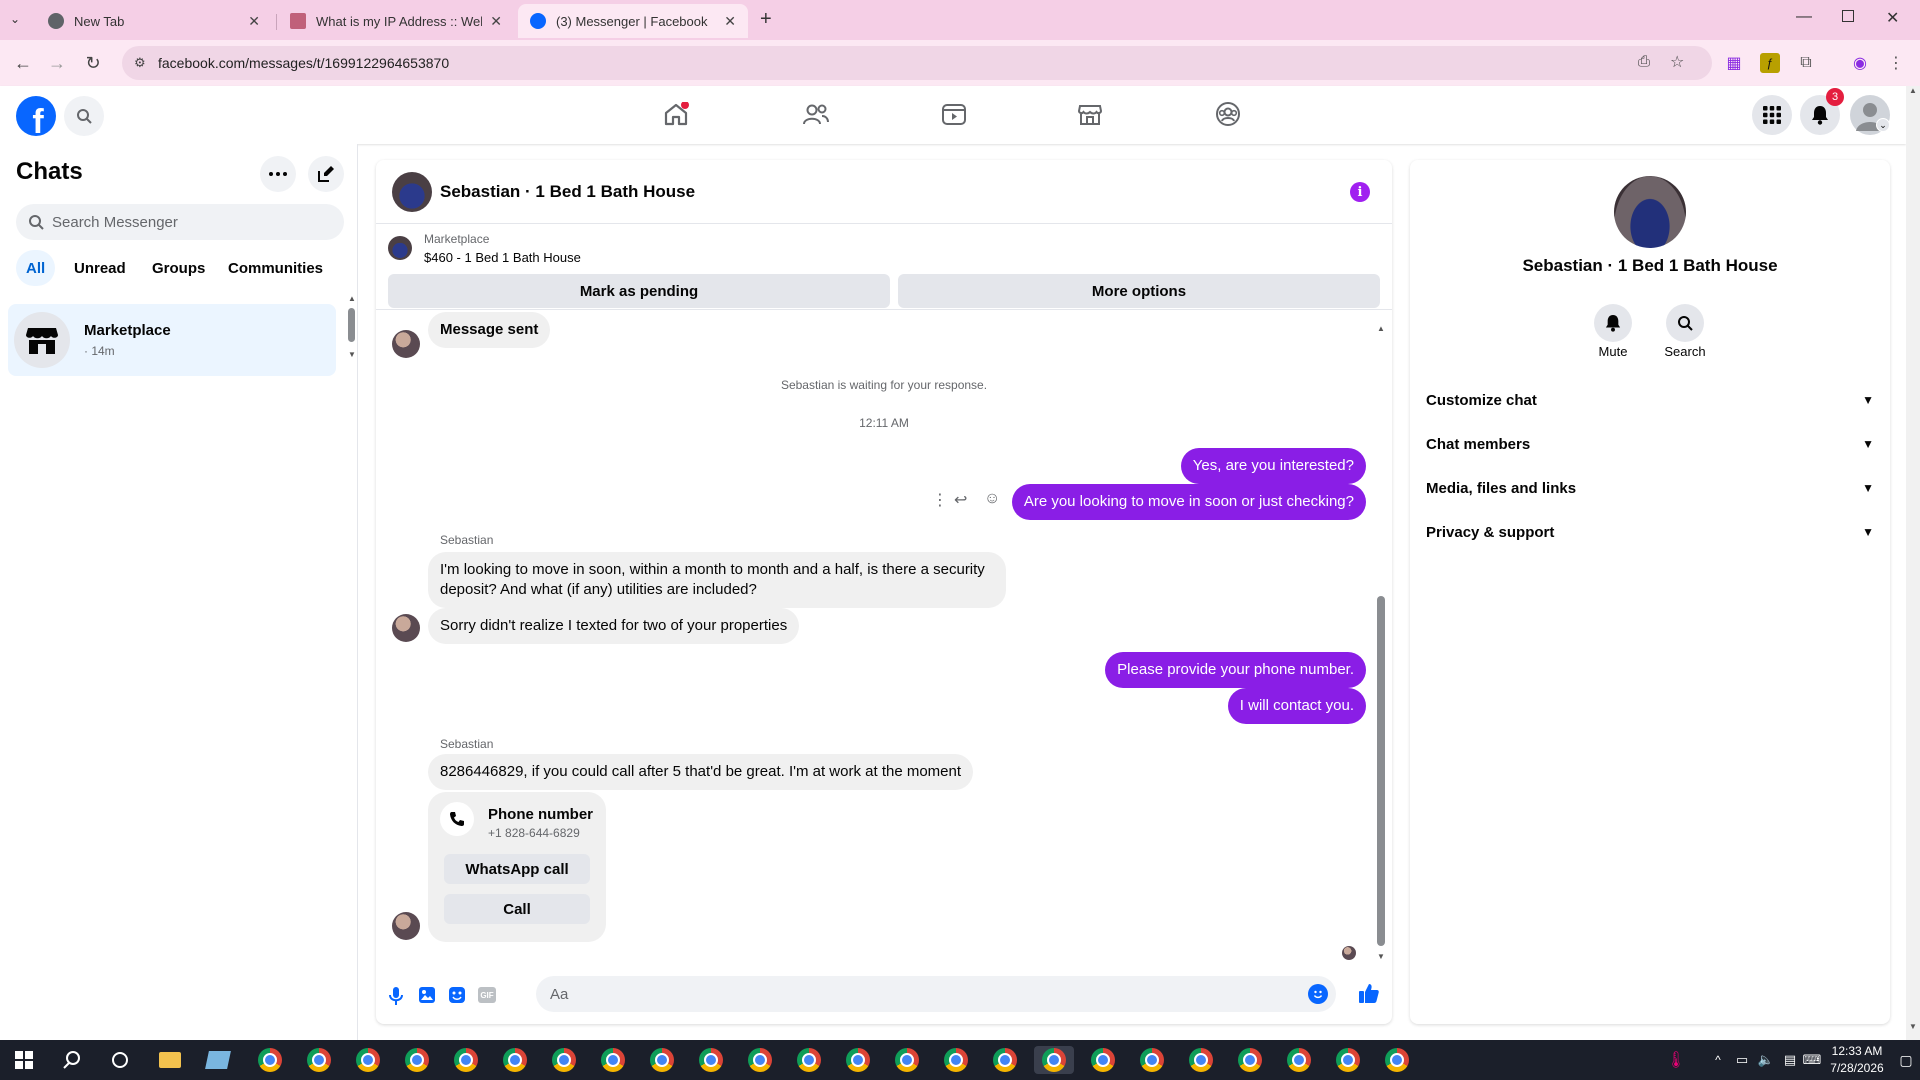  I want to click on chat-list-scrollbar: ▲ ▼, so click(352, 329).